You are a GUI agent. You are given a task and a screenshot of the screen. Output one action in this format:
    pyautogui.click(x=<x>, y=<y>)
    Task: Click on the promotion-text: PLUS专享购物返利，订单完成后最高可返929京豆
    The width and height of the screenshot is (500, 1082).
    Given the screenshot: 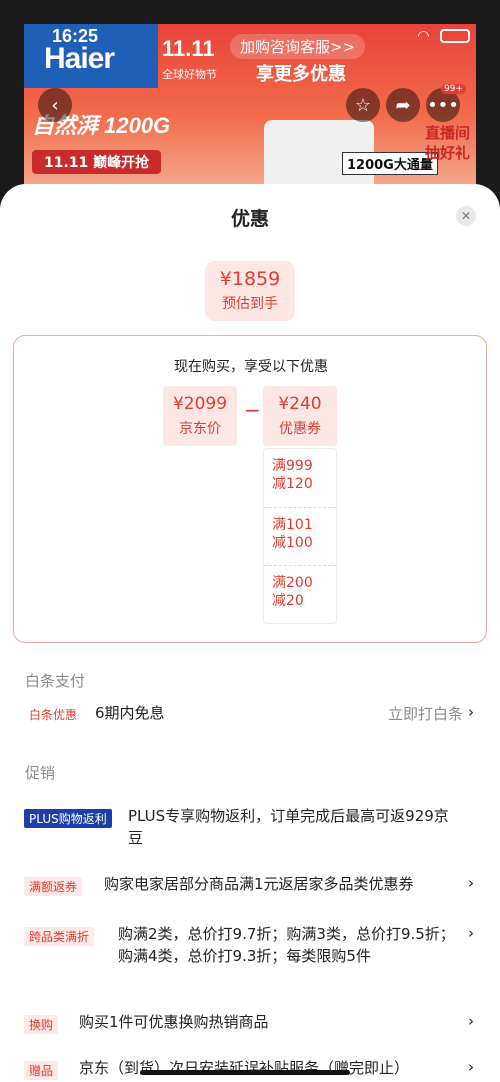 What is the action you would take?
    pyautogui.click(x=288, y=827)
    